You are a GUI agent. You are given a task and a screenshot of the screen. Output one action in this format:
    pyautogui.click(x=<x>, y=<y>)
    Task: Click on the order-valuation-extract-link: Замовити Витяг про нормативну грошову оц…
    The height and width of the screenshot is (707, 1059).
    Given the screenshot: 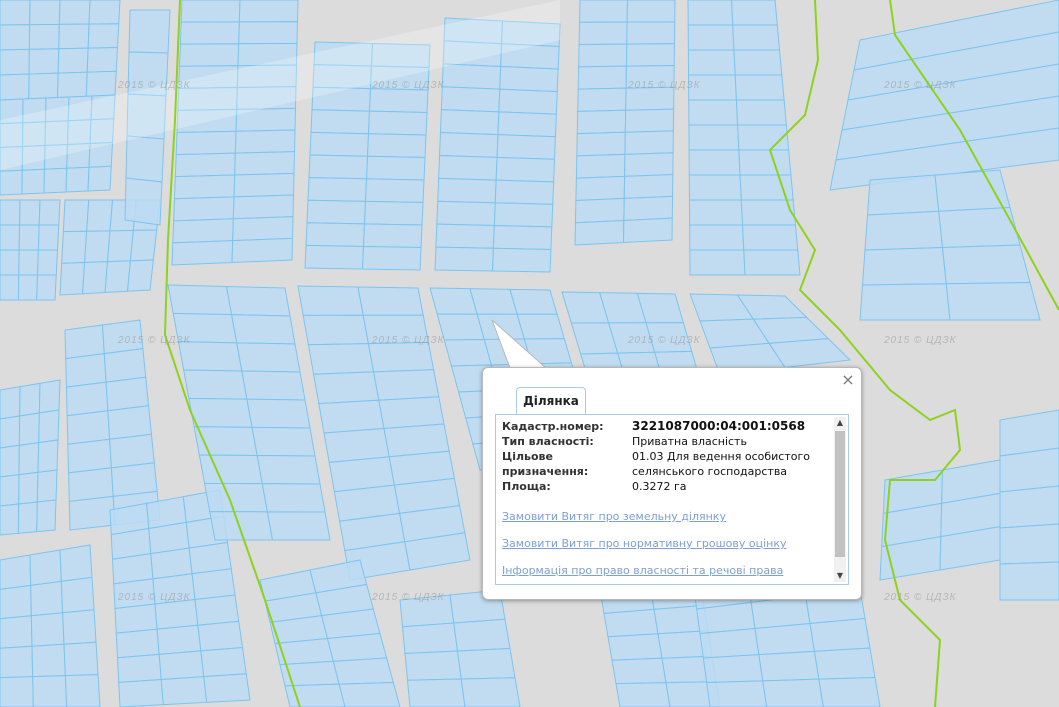 What is the action you would take?
    pyautogui.click(x=665, y=543)
    